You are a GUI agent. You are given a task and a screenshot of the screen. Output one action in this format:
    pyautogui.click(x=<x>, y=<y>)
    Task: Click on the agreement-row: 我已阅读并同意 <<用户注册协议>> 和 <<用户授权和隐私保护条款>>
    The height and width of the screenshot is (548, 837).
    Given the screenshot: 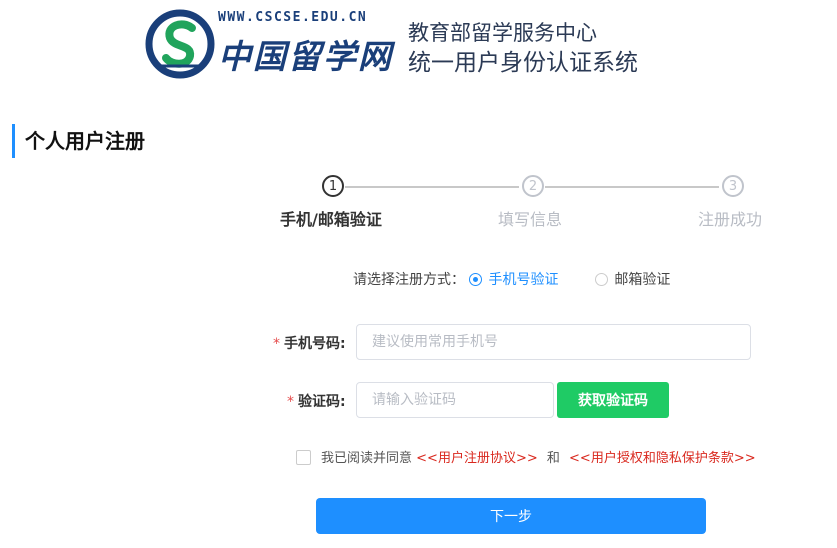 What is the action you would take?
    pyautogui.click(x=526, y=459)
    